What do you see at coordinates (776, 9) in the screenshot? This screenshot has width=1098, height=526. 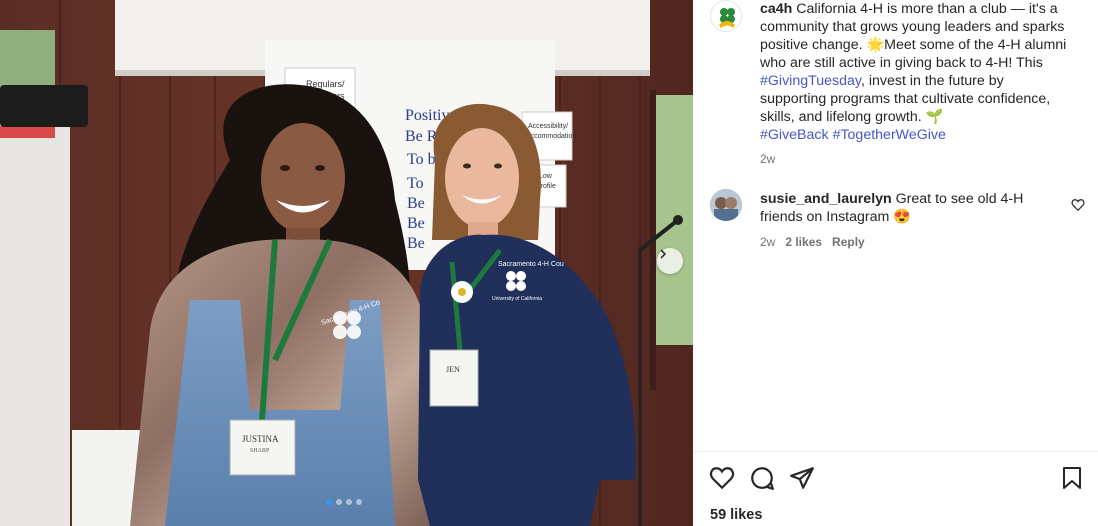 I see `author-username: ca4h` at bounding box center [776, 9].